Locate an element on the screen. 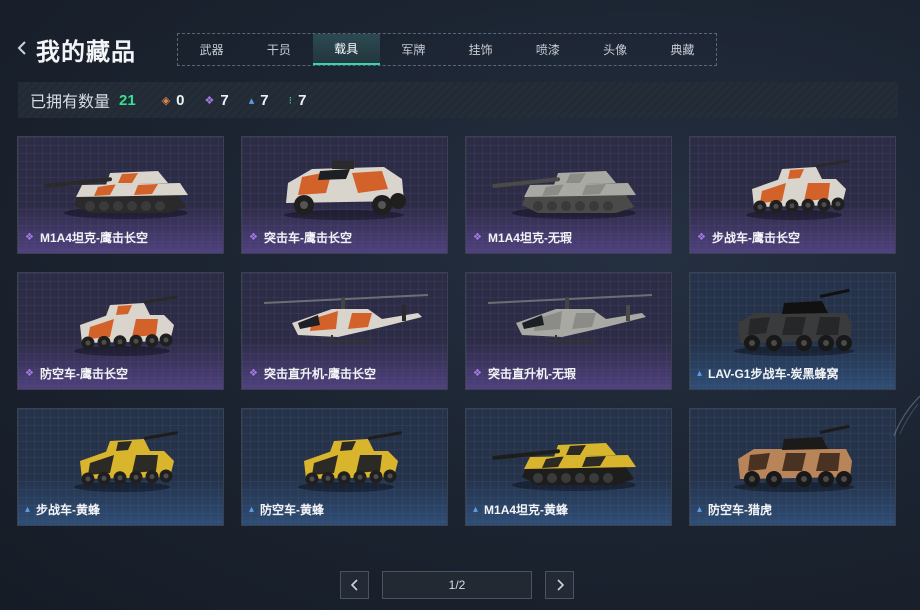 The height and width of the screenshot is (610, 920). card-label: ❖ M1A4坦克-鹰击长空 is located at coordinates (86, 237).